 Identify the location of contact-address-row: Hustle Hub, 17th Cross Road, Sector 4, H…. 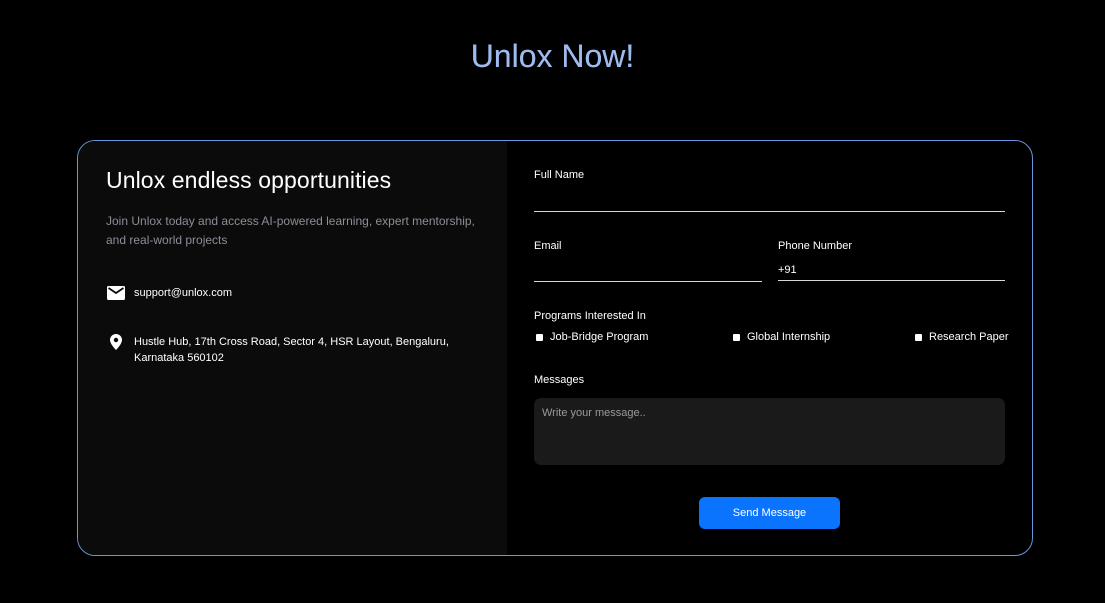
(280, 350).